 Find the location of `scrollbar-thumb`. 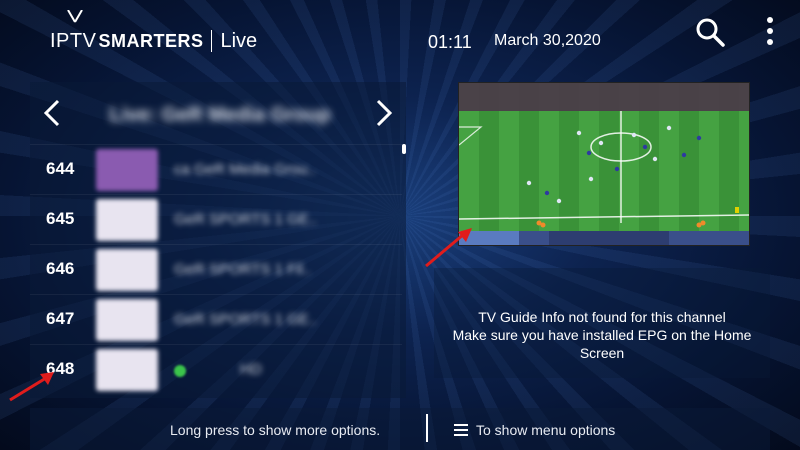

scrollbar-thumb is located at coordinates (404, 149).